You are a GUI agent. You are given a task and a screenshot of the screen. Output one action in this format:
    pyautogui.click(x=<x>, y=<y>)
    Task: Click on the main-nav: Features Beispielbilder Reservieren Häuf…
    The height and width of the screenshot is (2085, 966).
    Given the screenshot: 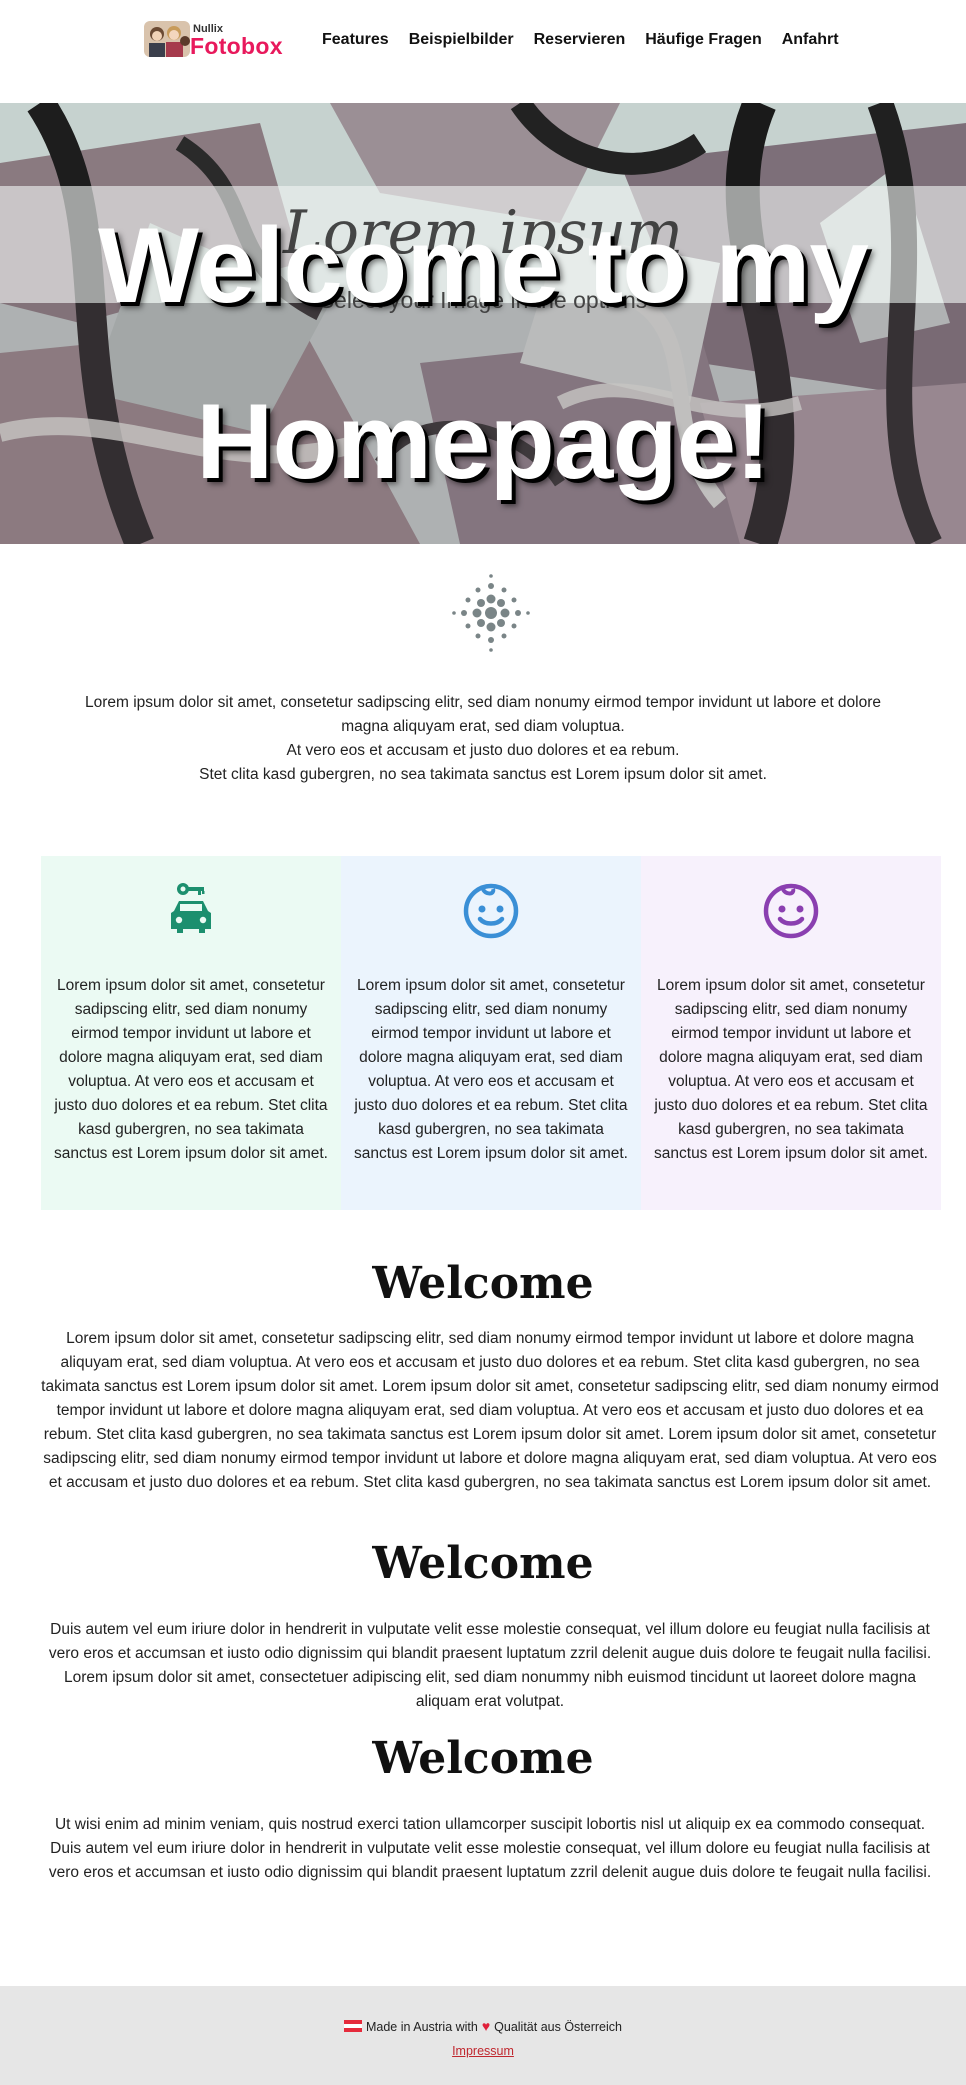 What is the action you would take?
    pyautogui.click(x=590, y=40)
    